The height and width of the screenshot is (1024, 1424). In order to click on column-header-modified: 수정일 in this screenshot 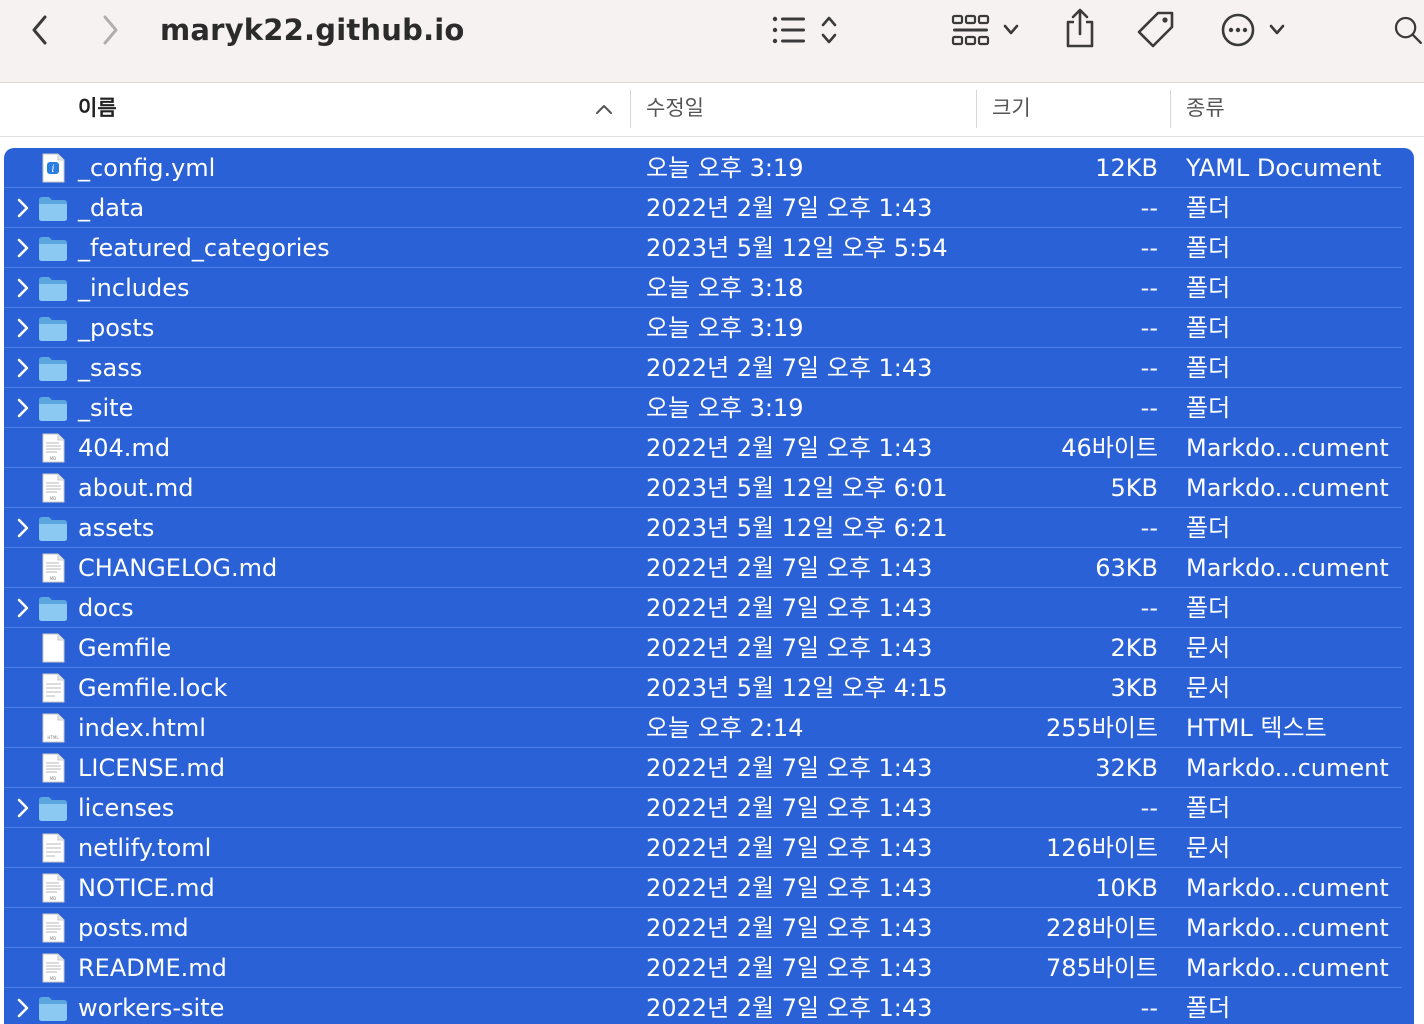, I will do `click(675, 109)`.